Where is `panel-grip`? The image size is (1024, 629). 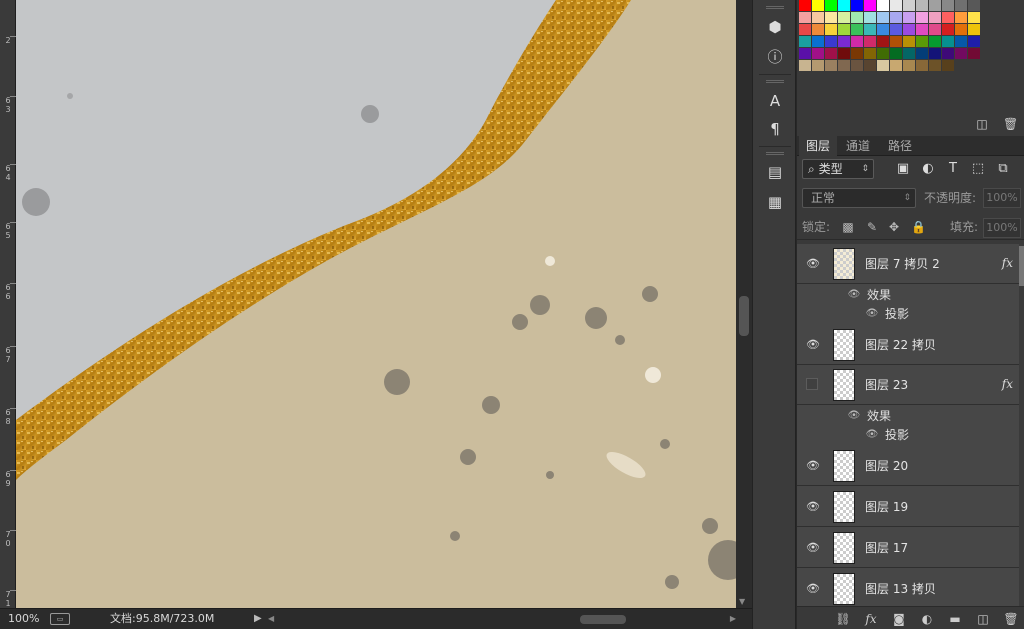 panel-grip is located at coordinates (775, 7).